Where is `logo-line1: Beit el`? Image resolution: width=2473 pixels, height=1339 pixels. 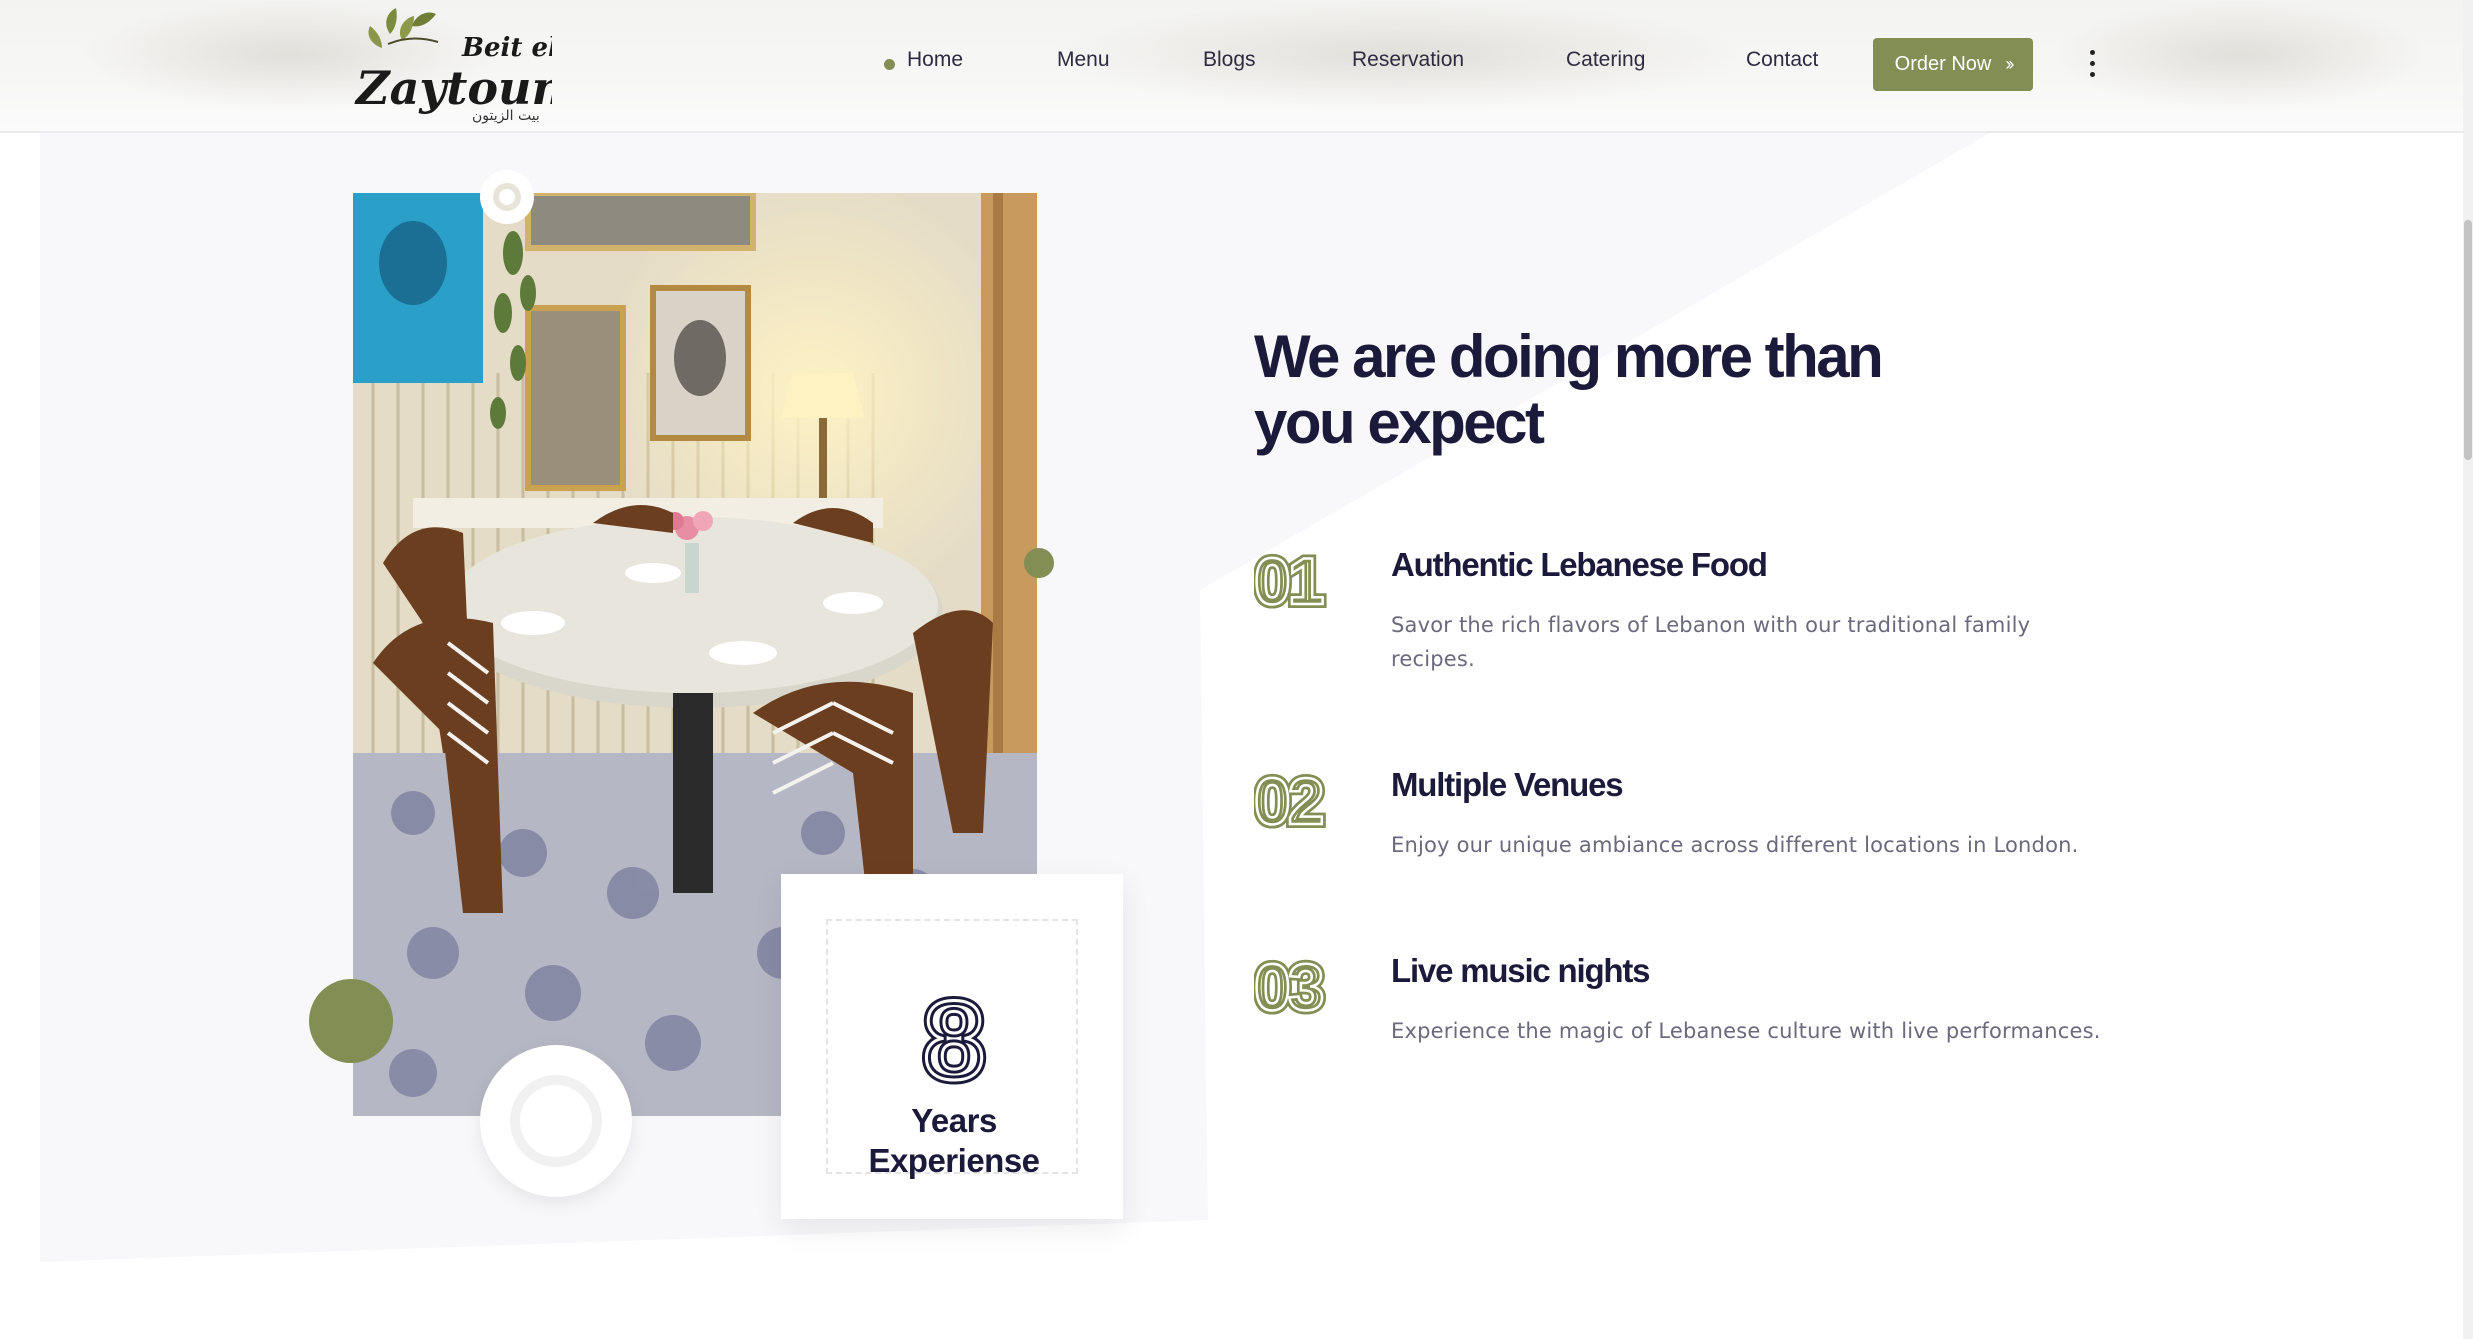 logo-line1: Beit el is located at coordinates (506, 48).